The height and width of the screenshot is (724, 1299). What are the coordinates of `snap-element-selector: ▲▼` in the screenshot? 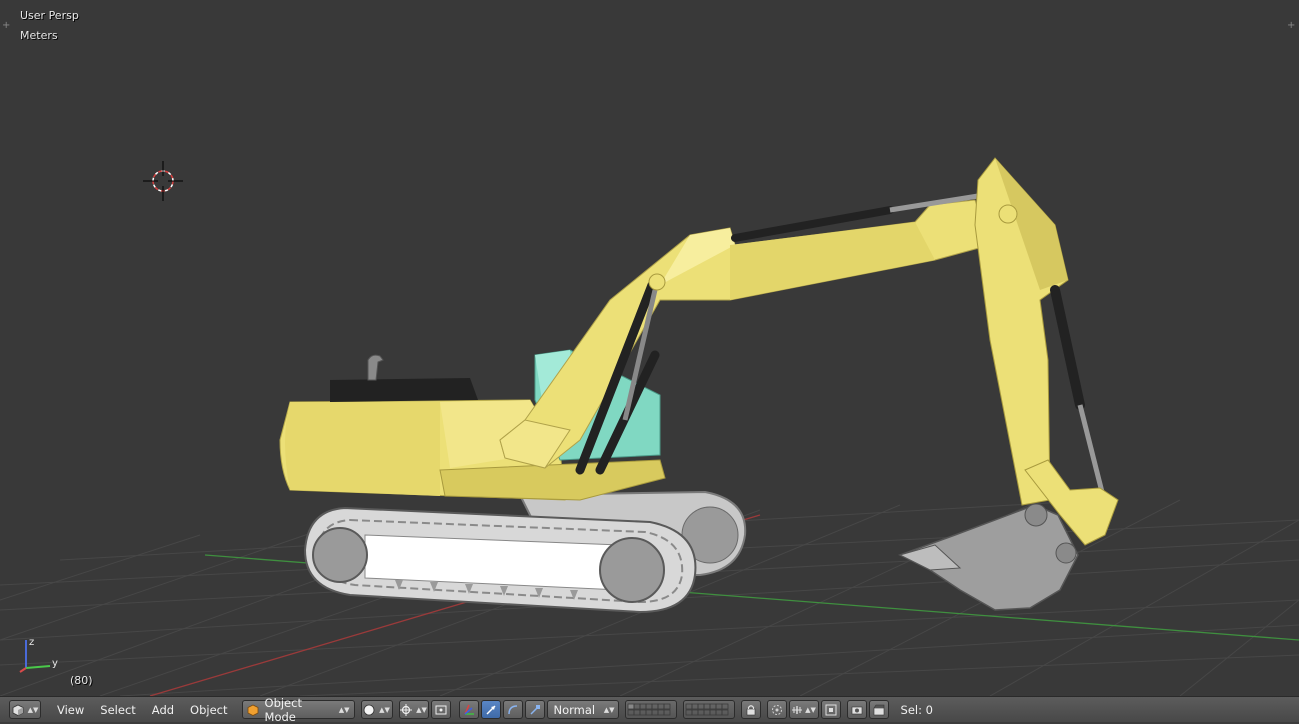 It's located at (803, 709).